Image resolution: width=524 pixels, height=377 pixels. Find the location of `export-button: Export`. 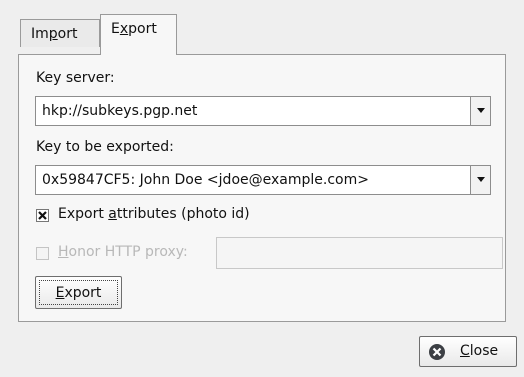

export-button: Export is located at coordinates (78, 292).